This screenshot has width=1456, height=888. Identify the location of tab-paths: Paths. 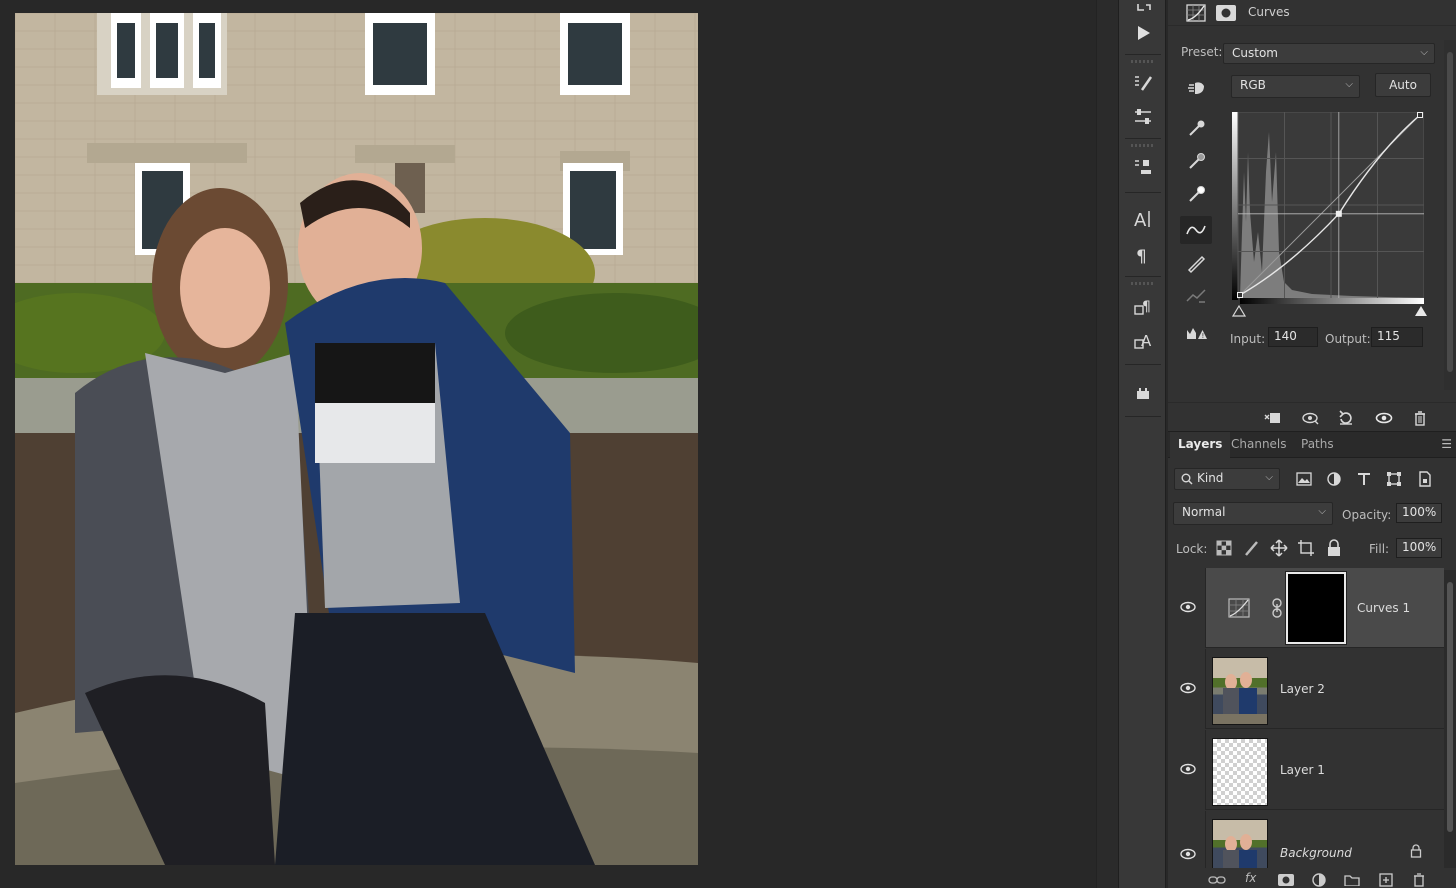
(1317, 445).